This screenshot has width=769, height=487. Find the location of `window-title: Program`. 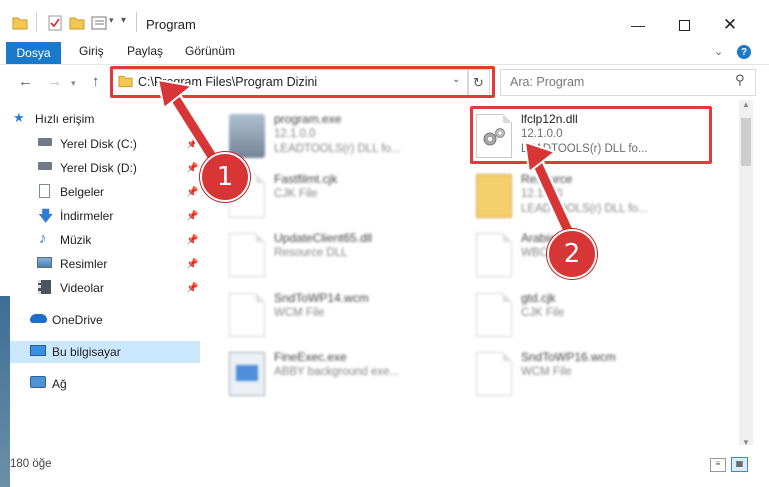

window-title: Program is located at coordinates (171, 24).